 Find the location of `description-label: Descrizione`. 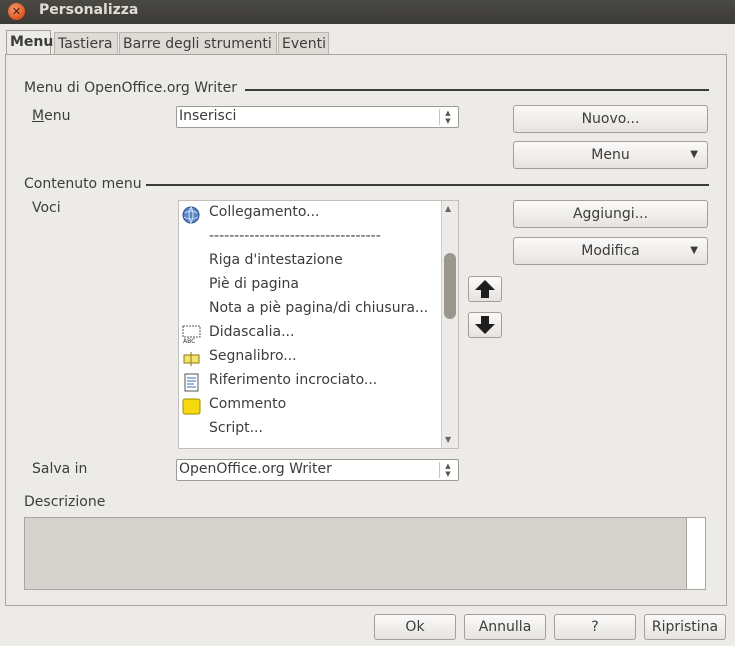

description-label: Descrizione is located at coordinates (65, 502).